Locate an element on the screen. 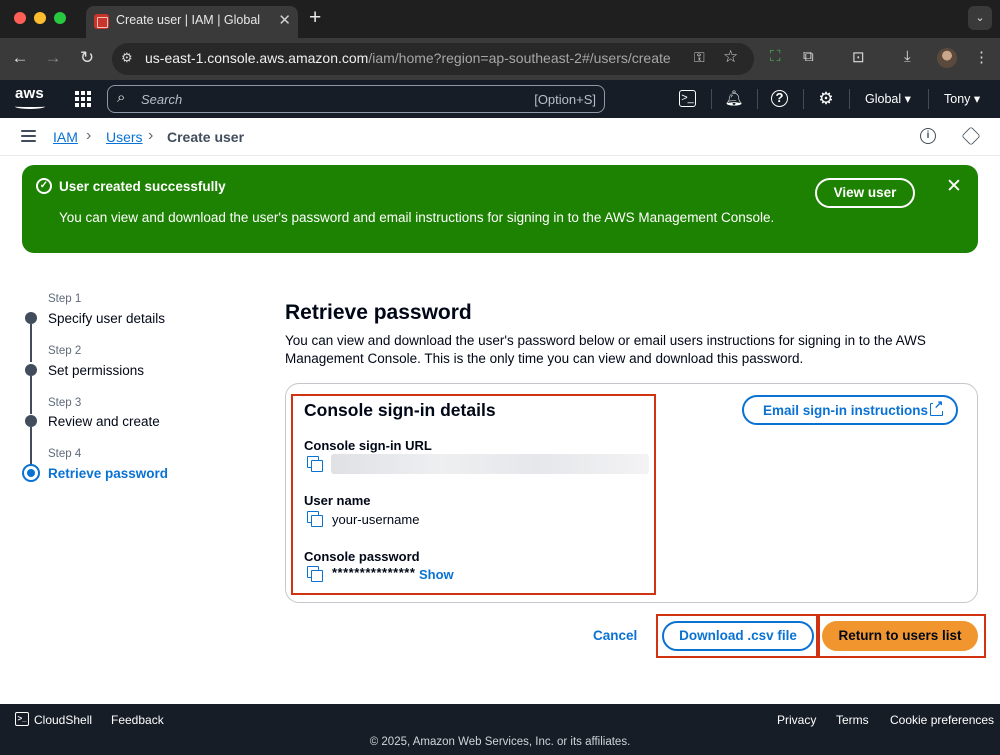  window-zoom-button is located at coordinates (60, 18).